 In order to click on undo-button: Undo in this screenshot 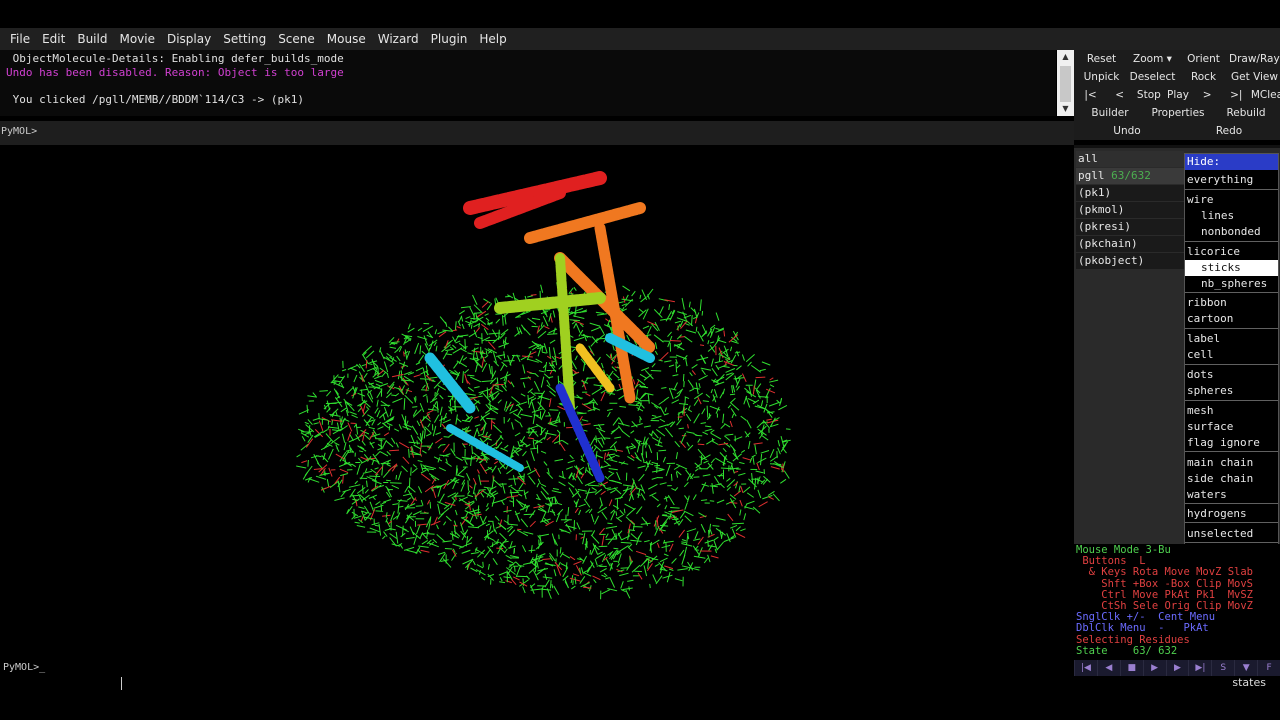, I will do `click(1127, 131)`.